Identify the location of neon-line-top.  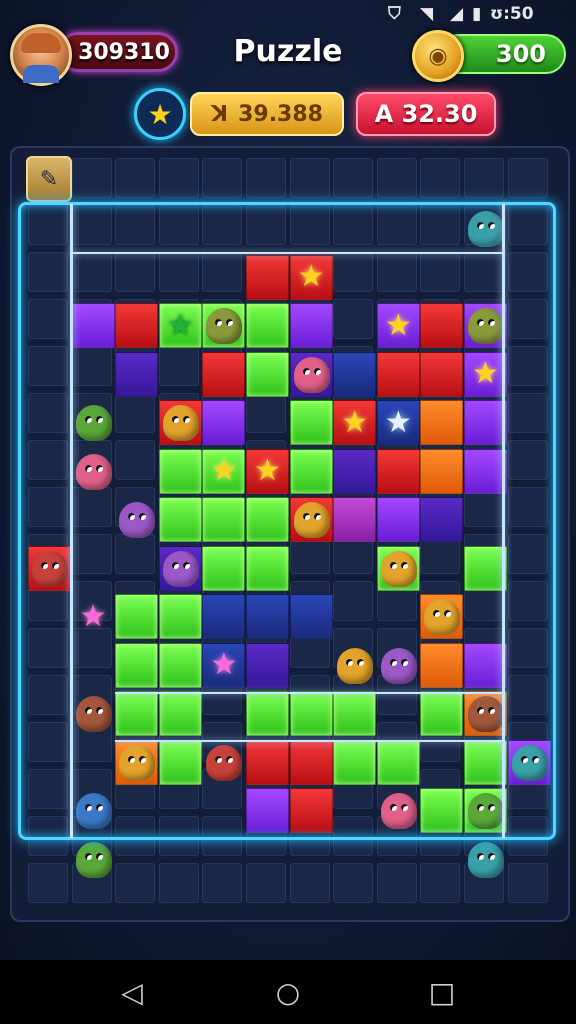
(287, 253).